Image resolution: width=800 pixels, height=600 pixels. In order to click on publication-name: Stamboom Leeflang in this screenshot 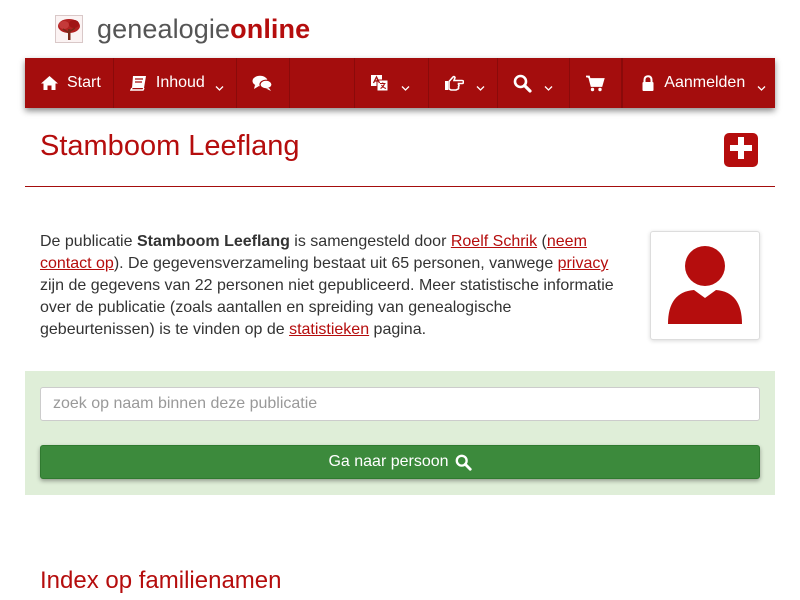, I will do `click(213, 241)`.